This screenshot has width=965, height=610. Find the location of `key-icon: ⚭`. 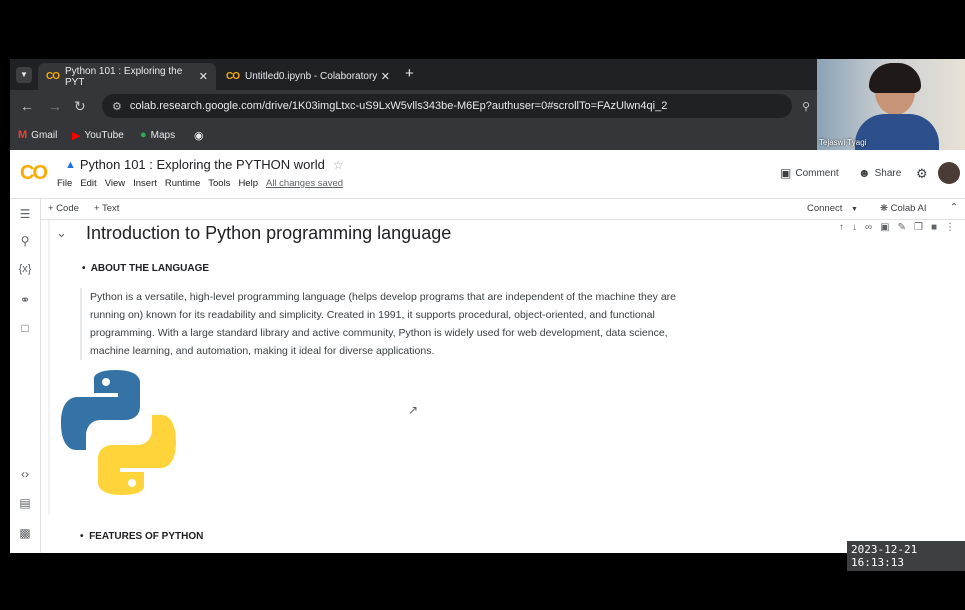

key-icon: ⚭ is located at coordinates (25, 300).